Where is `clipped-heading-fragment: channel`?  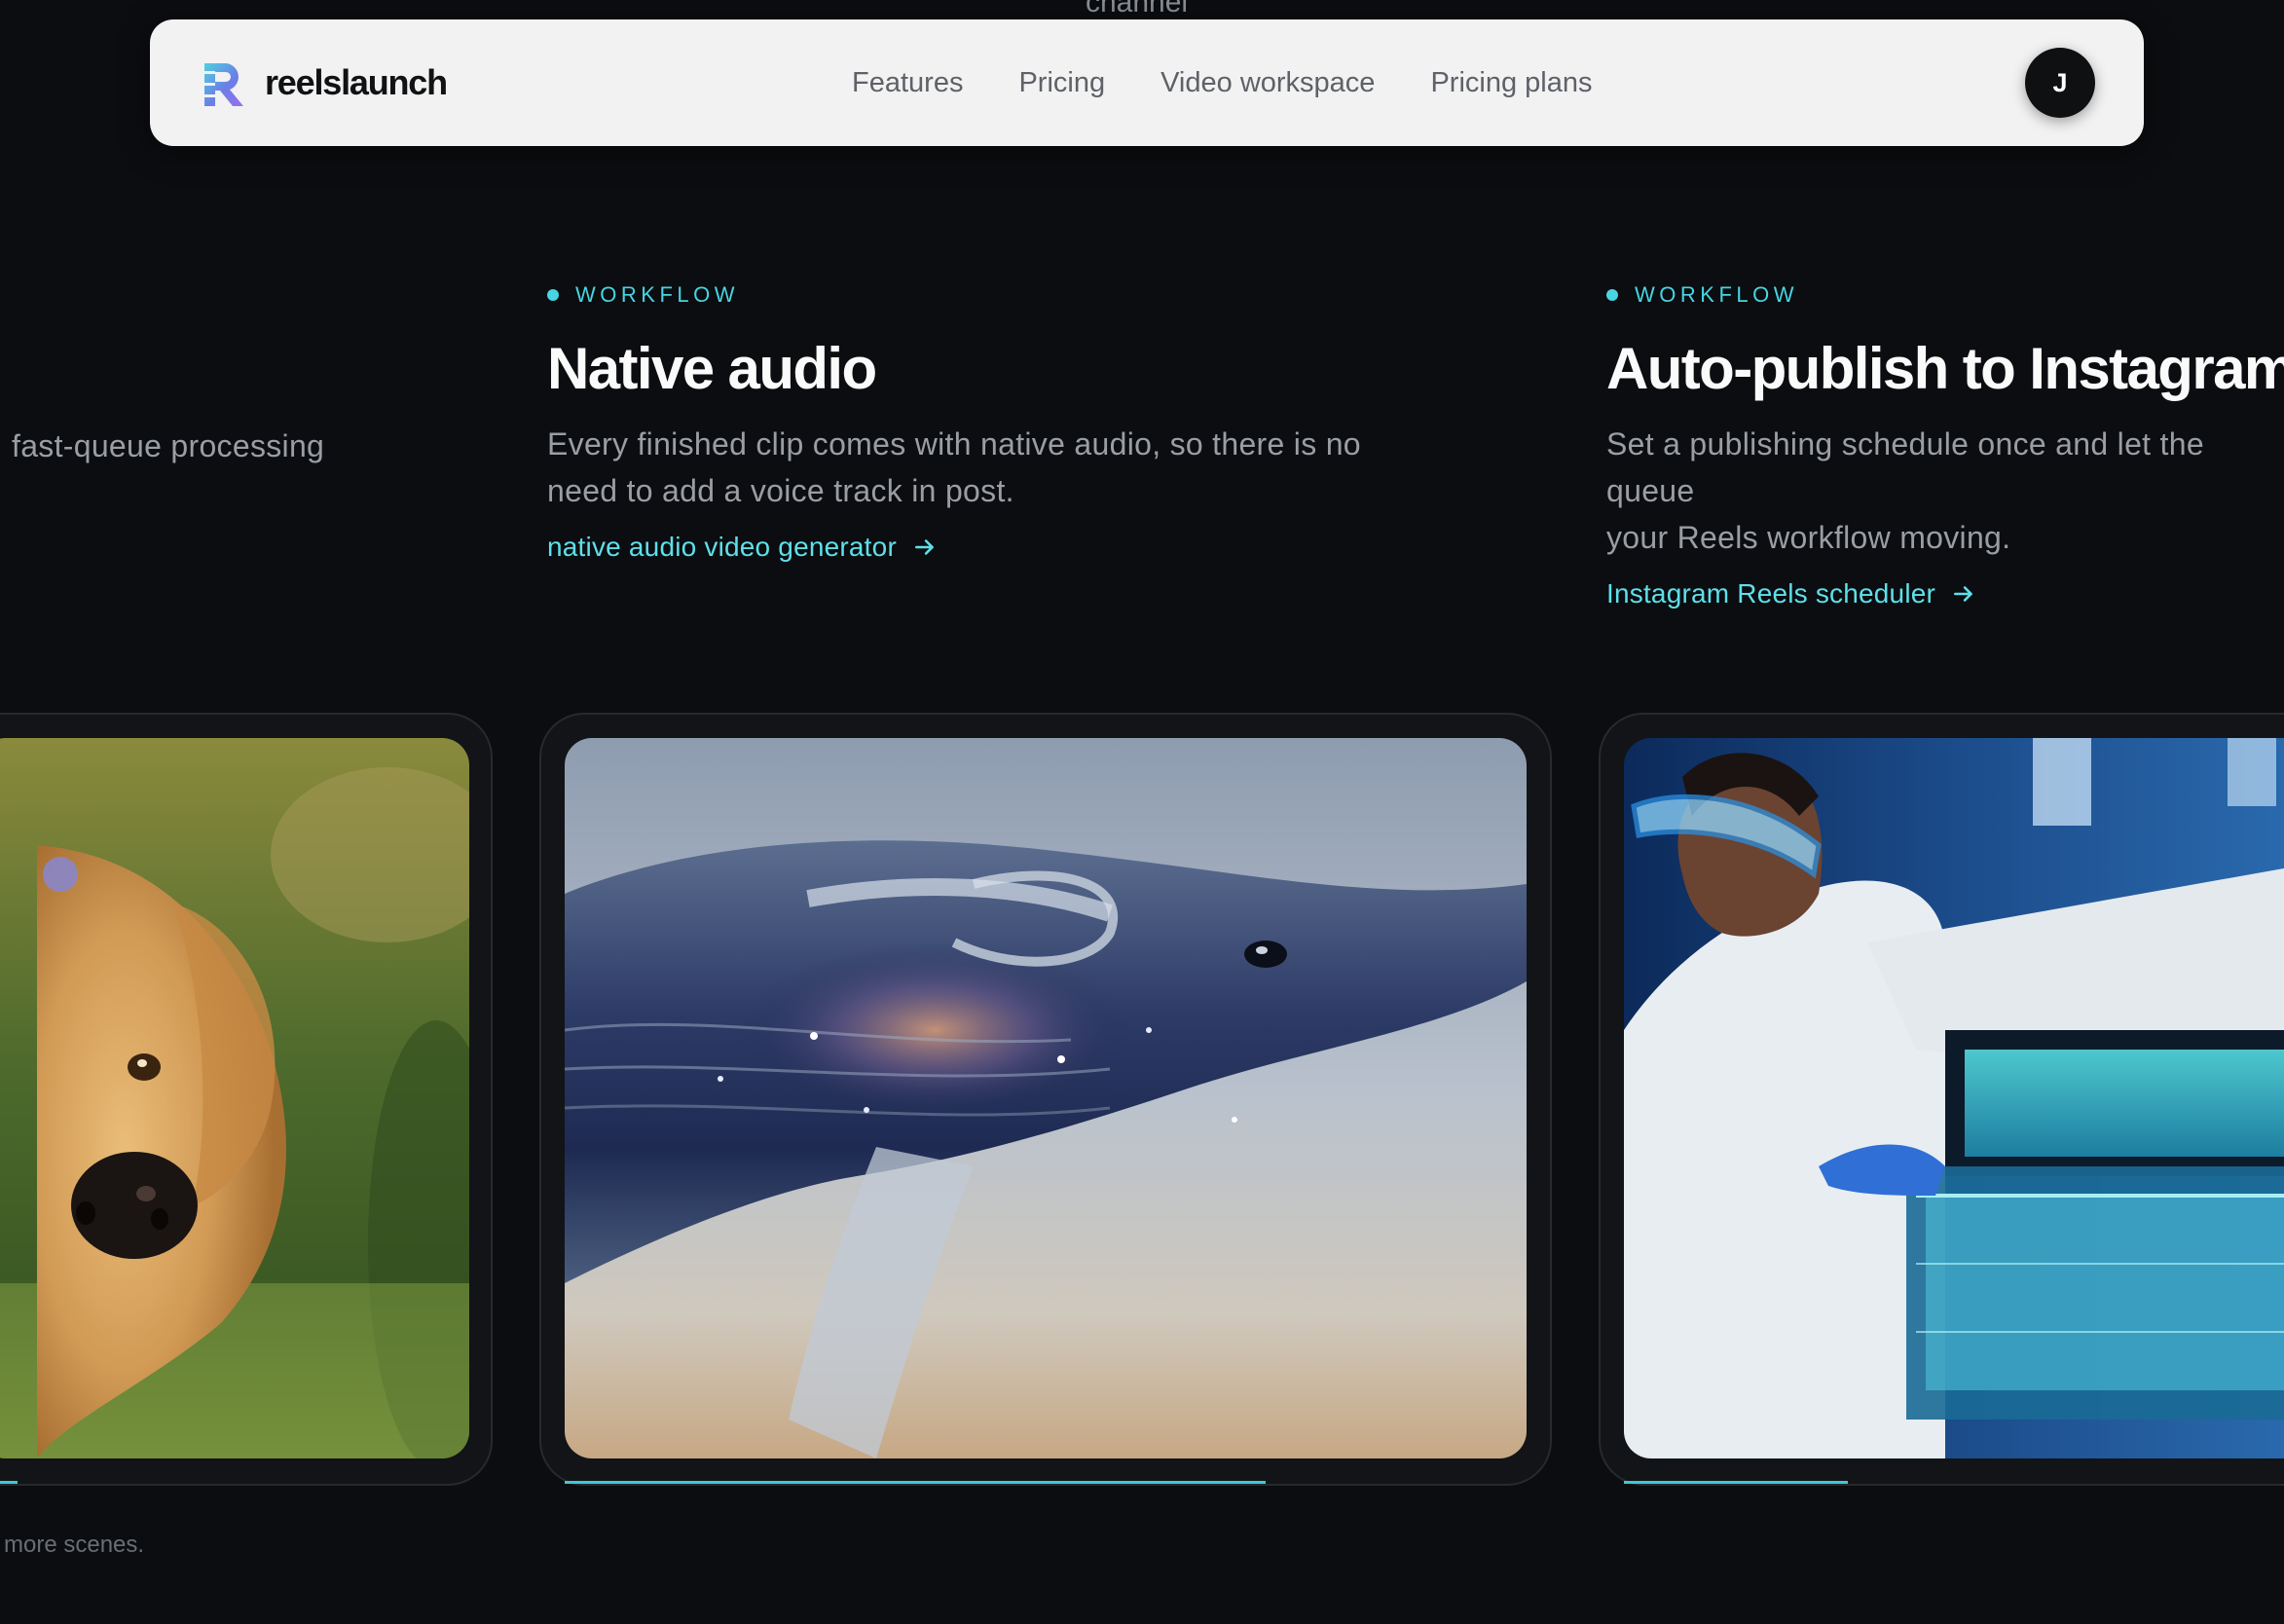
clipped-heading-fragment: channel is located at coordinates (1137, 9).